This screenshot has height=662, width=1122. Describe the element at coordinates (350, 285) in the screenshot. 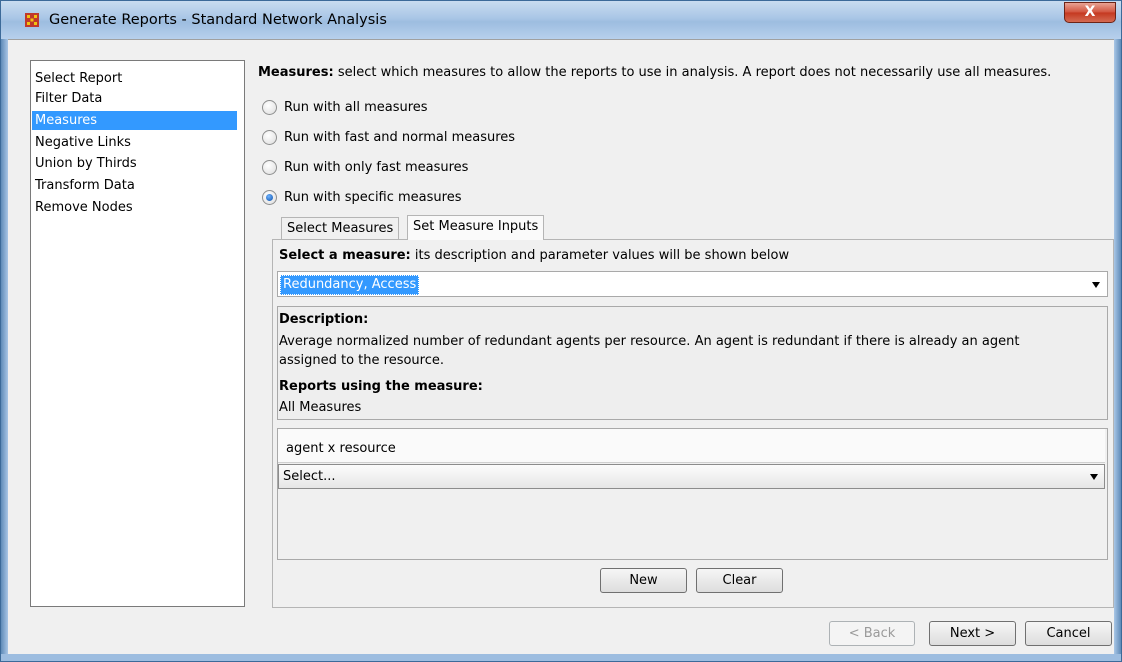

I see `measure-dropdown-value: Redundancy, Access` at that location.